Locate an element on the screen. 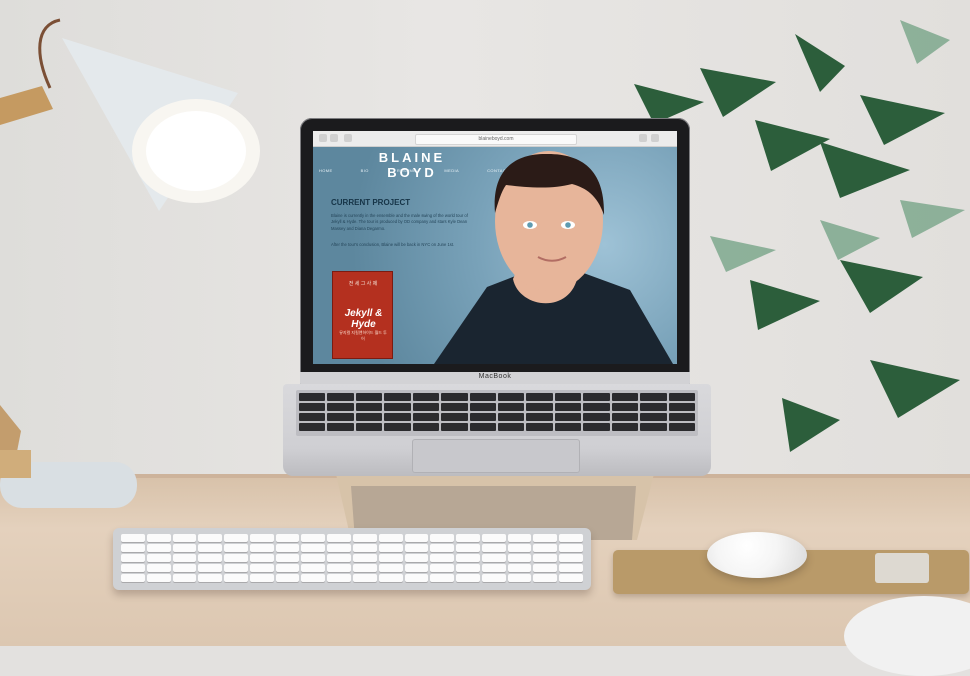 The width and height of the screenshot is (970, 676). forward-button is located at coordinates (334, 138).